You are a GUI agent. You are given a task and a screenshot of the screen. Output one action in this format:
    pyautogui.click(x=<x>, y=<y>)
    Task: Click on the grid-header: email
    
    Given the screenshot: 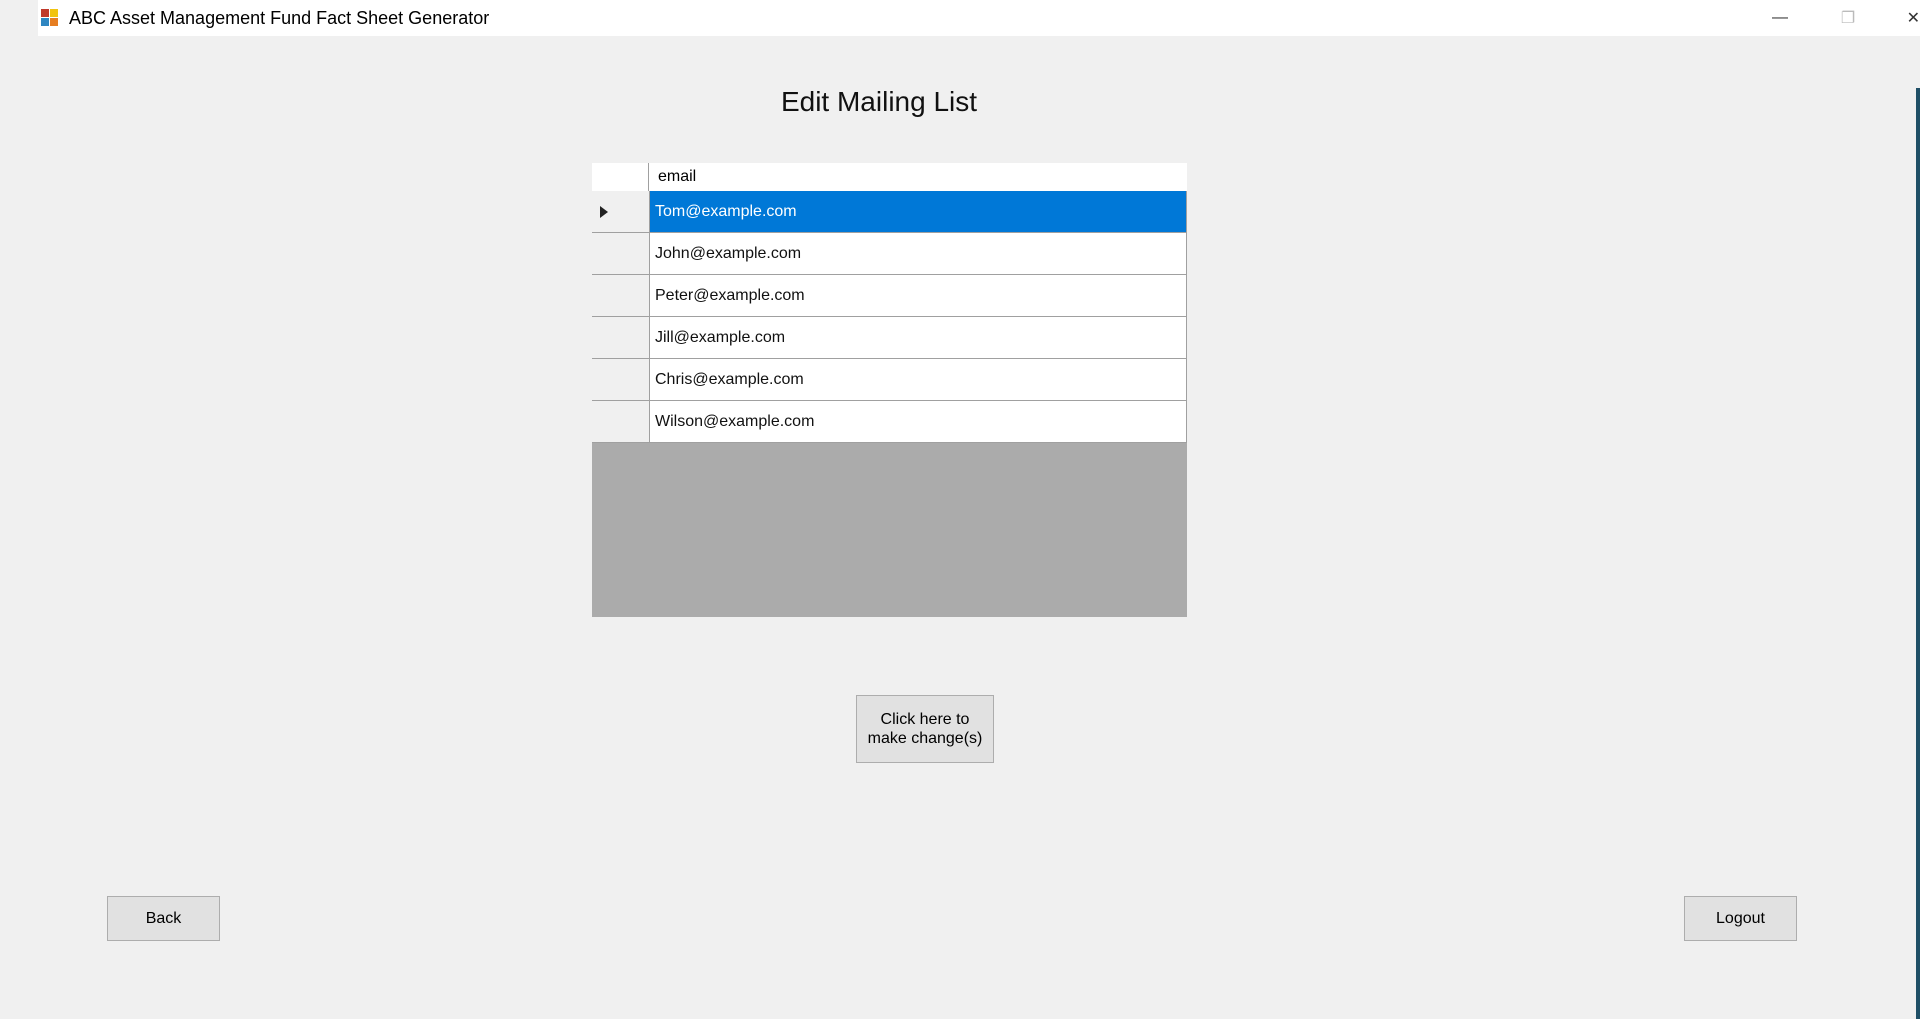 What is the action you would take?
    pyautogui.click(x=889, y=177)
    